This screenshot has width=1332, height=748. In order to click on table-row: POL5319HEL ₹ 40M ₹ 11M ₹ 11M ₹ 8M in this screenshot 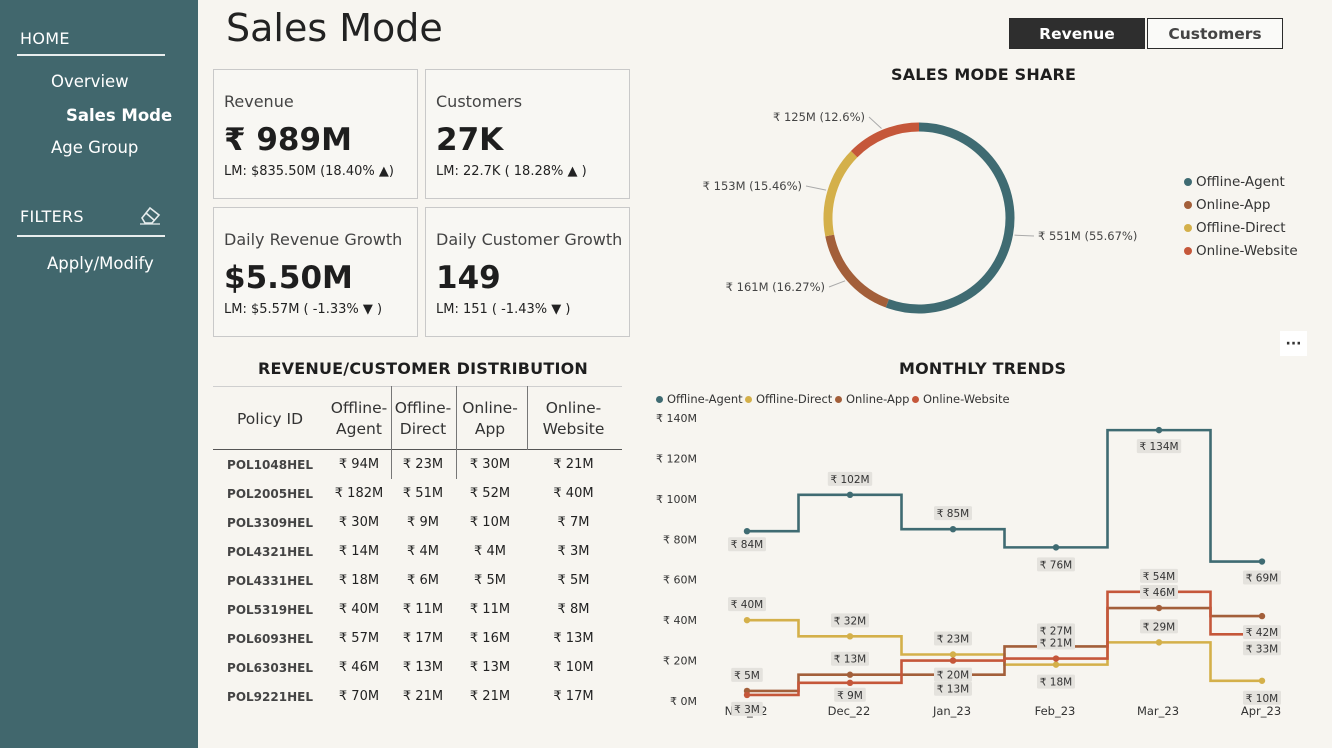, I will do `click(417, 609)`.